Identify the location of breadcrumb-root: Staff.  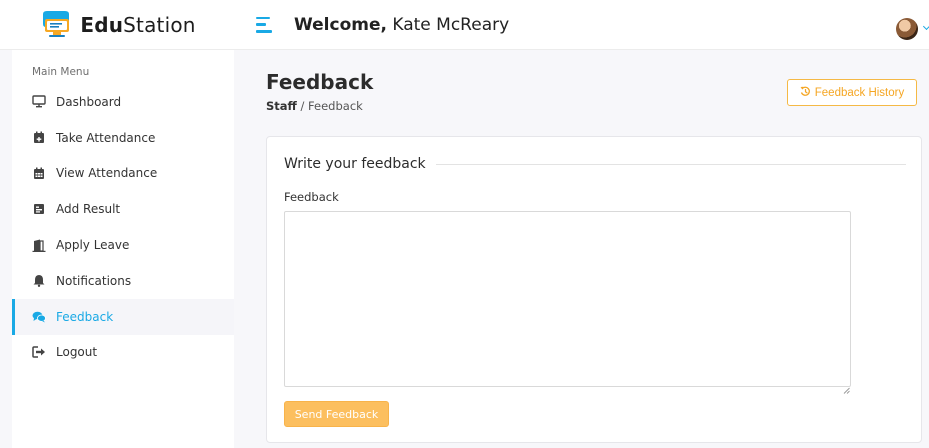
(281, 106).